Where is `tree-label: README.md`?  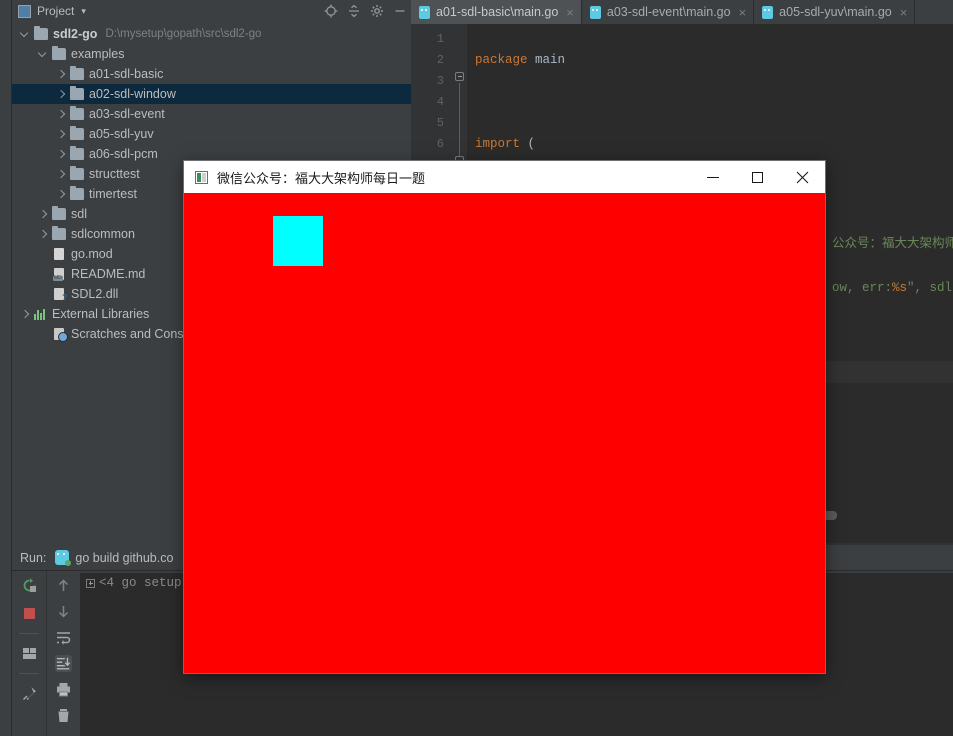 tree-label: README.md is located at coordinates (108, 274).